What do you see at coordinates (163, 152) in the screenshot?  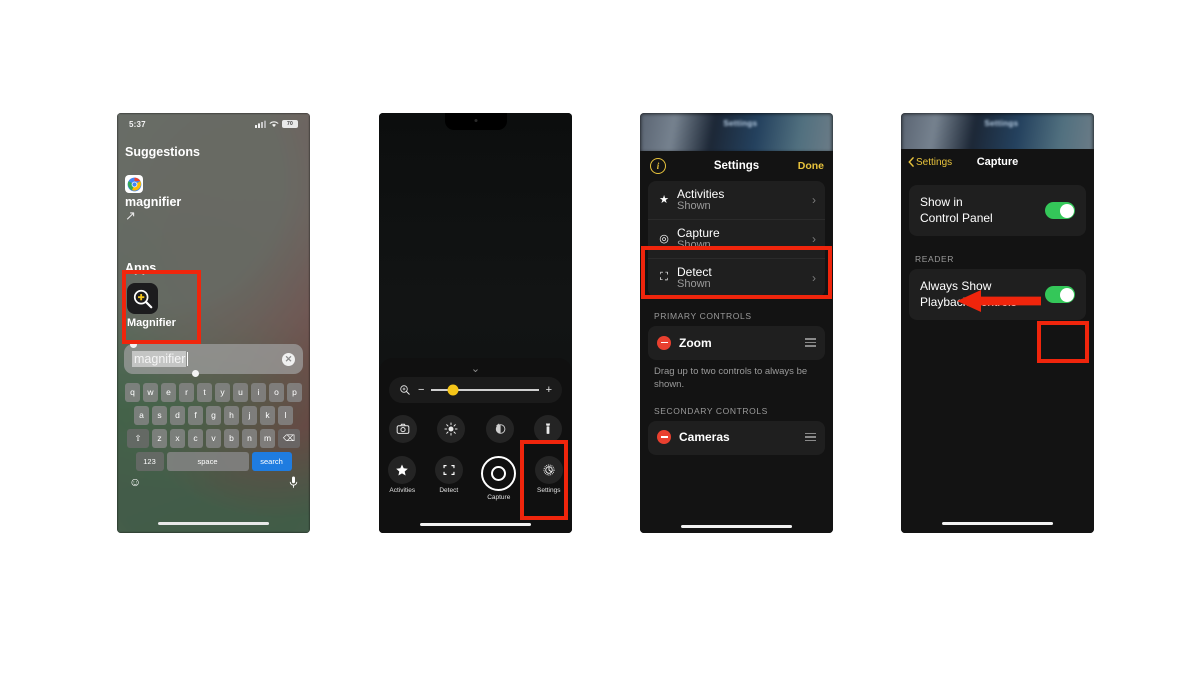 I see `suggestions-header: Suggestions` at bounding box center [163, 152].